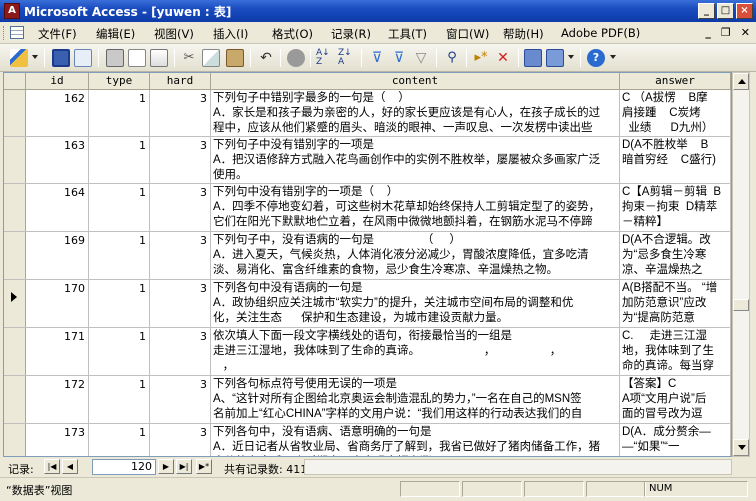 The width and height of the screenshot is (756, 501). Describe the element at coordinates (57, 81) in the screenshot. I see `column-header-id: id` at that location.